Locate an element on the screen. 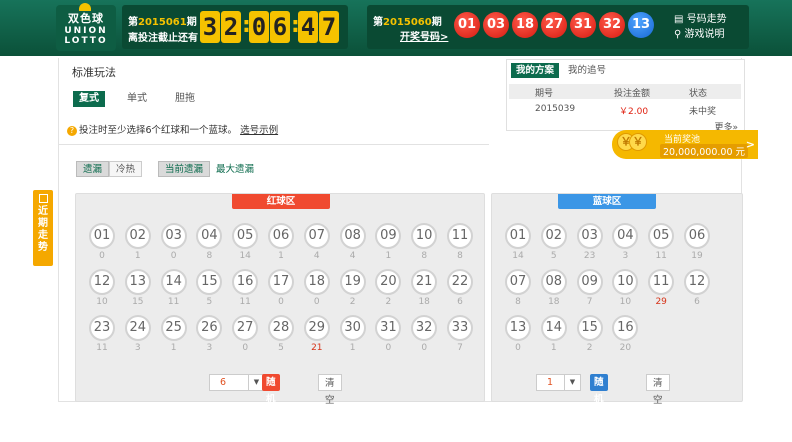 The width and height of the screenshot is (792, 442). red-ball-20: 20 2 is located at coordinates (389, 290).